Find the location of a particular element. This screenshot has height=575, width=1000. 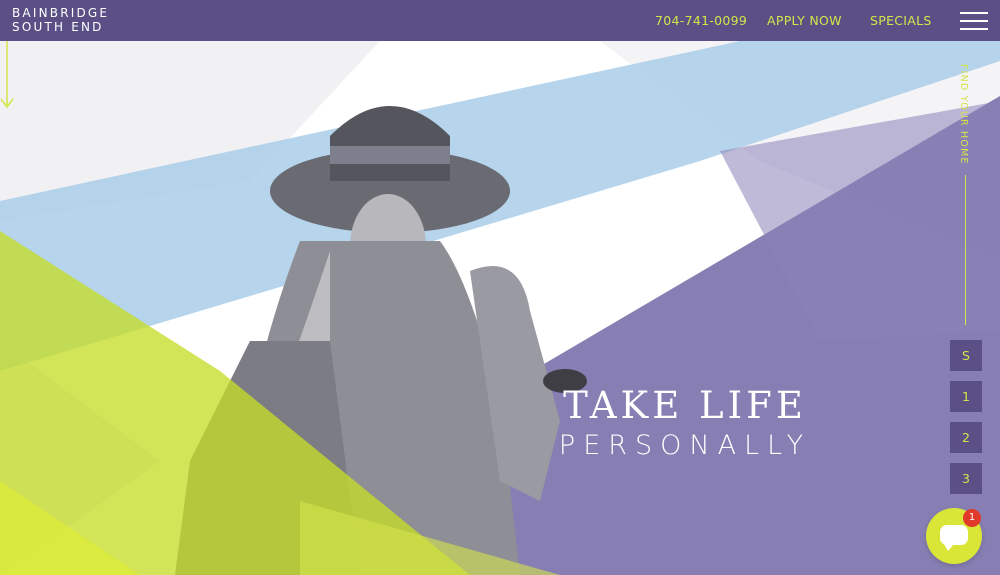

logo: BAINBRIDGE SOUTH END is located at coordinates (60, 20).